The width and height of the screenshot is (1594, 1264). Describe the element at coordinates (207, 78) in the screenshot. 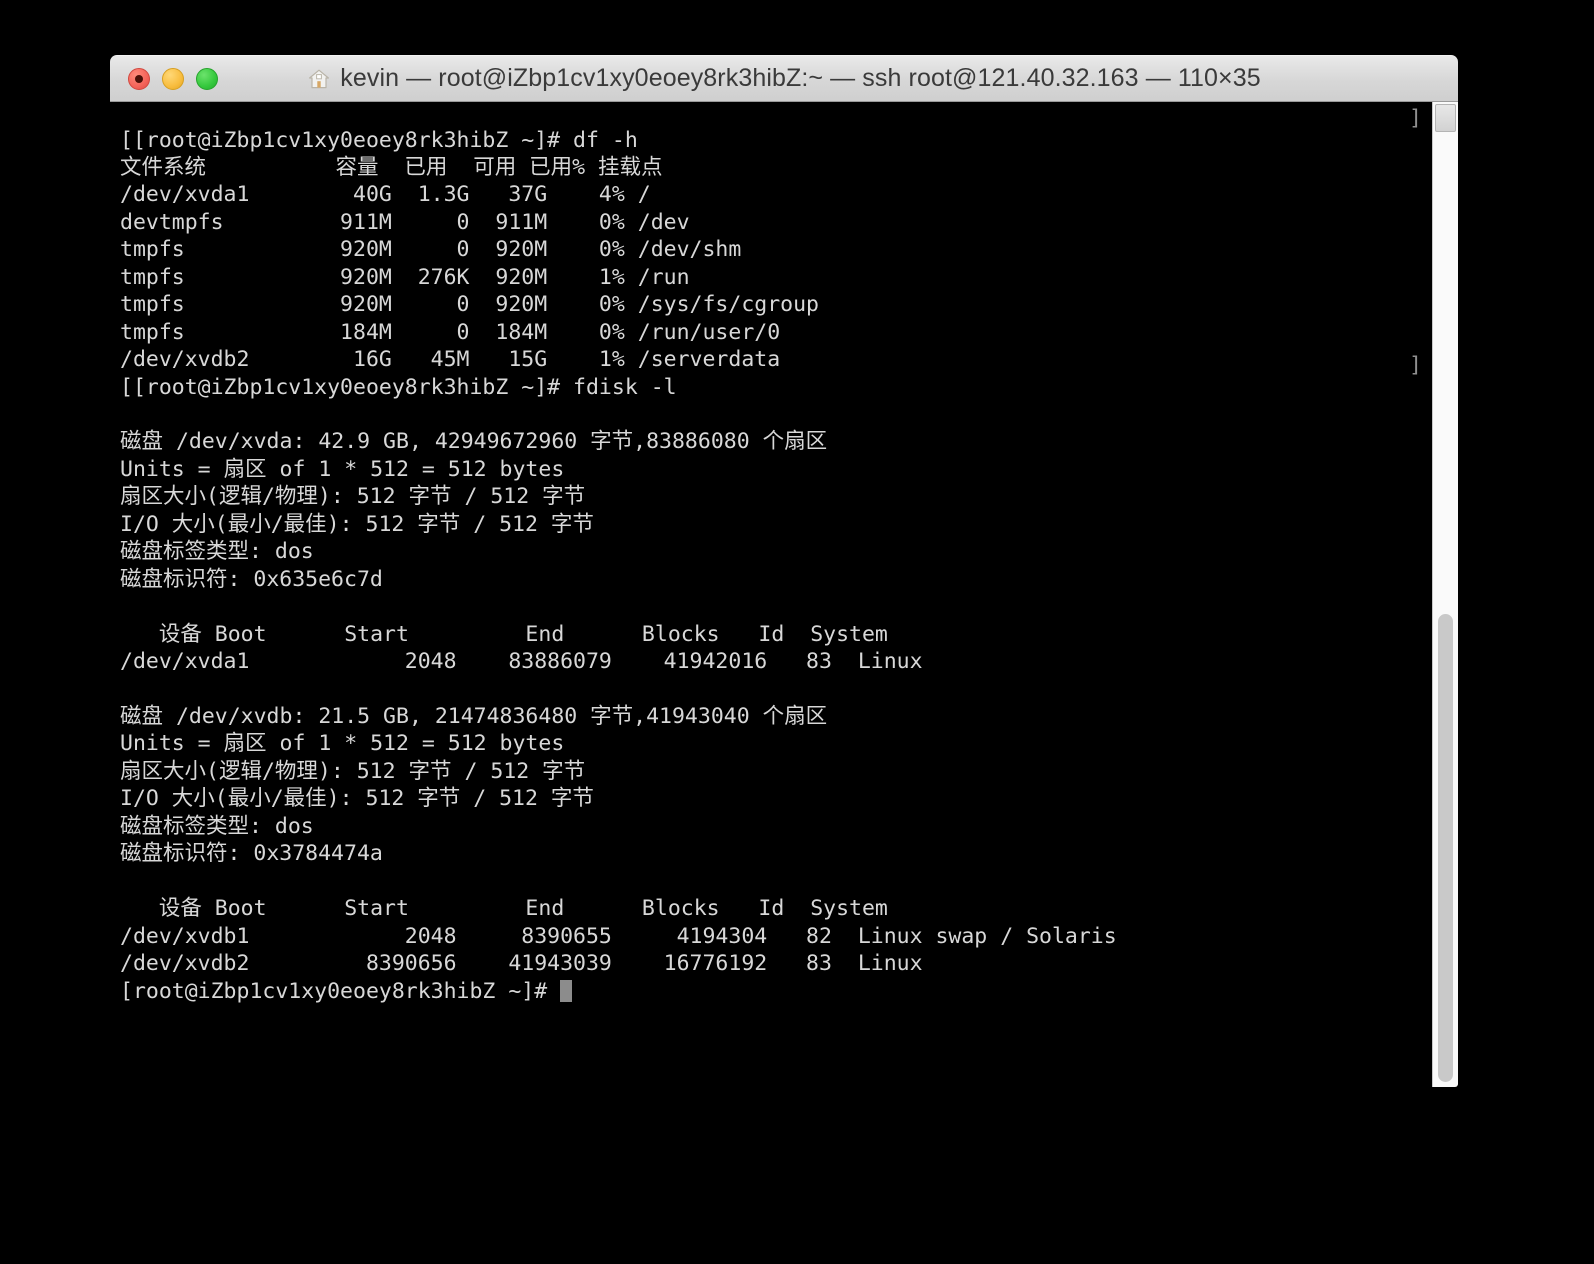

I see `zoom-button` at that location.